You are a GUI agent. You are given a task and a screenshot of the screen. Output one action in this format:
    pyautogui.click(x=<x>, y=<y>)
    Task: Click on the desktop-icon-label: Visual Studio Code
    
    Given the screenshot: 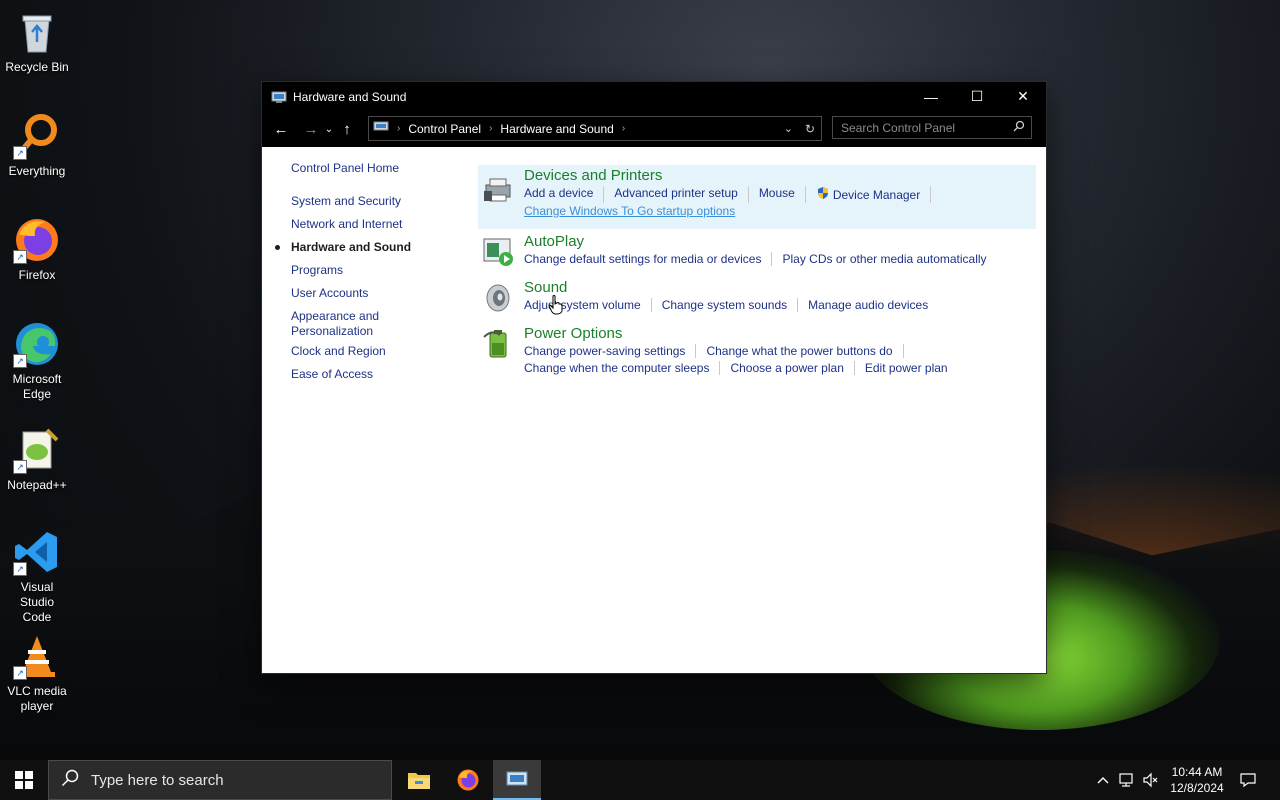 What is the action you would take?
    pyautogui.click(x=37, y=602)
    